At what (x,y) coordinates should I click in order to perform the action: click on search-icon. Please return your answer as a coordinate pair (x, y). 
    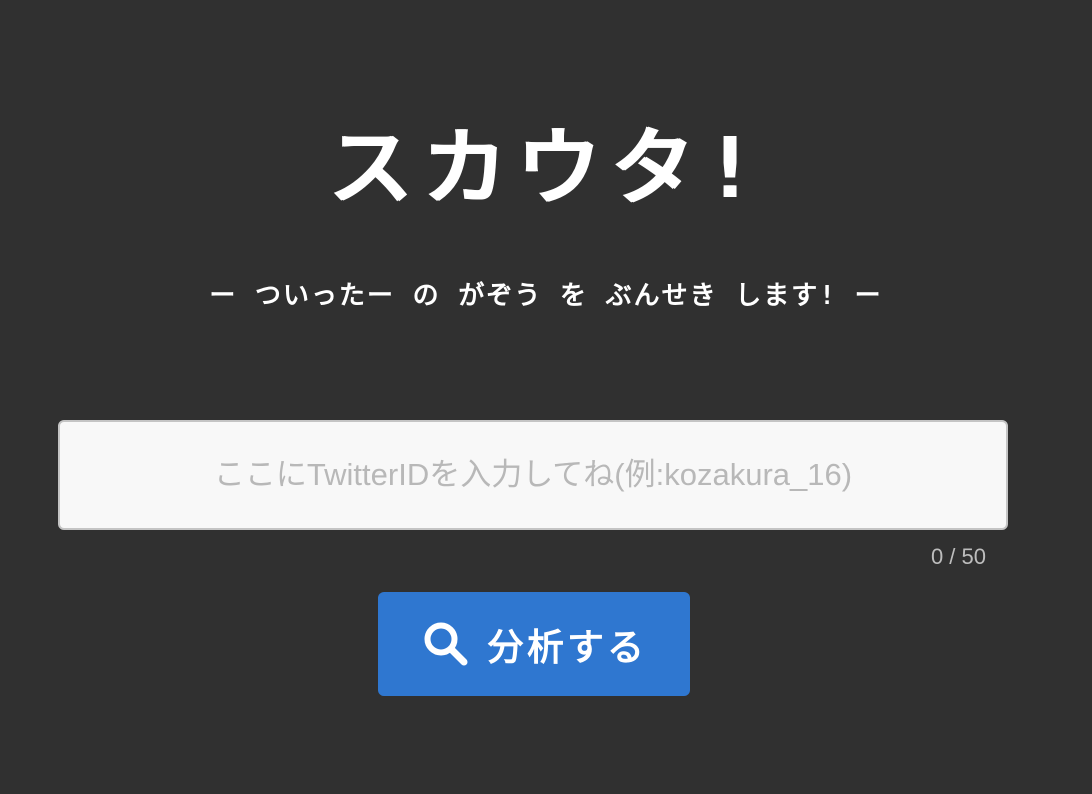
    Looking at the image, I should click on (446, 644).